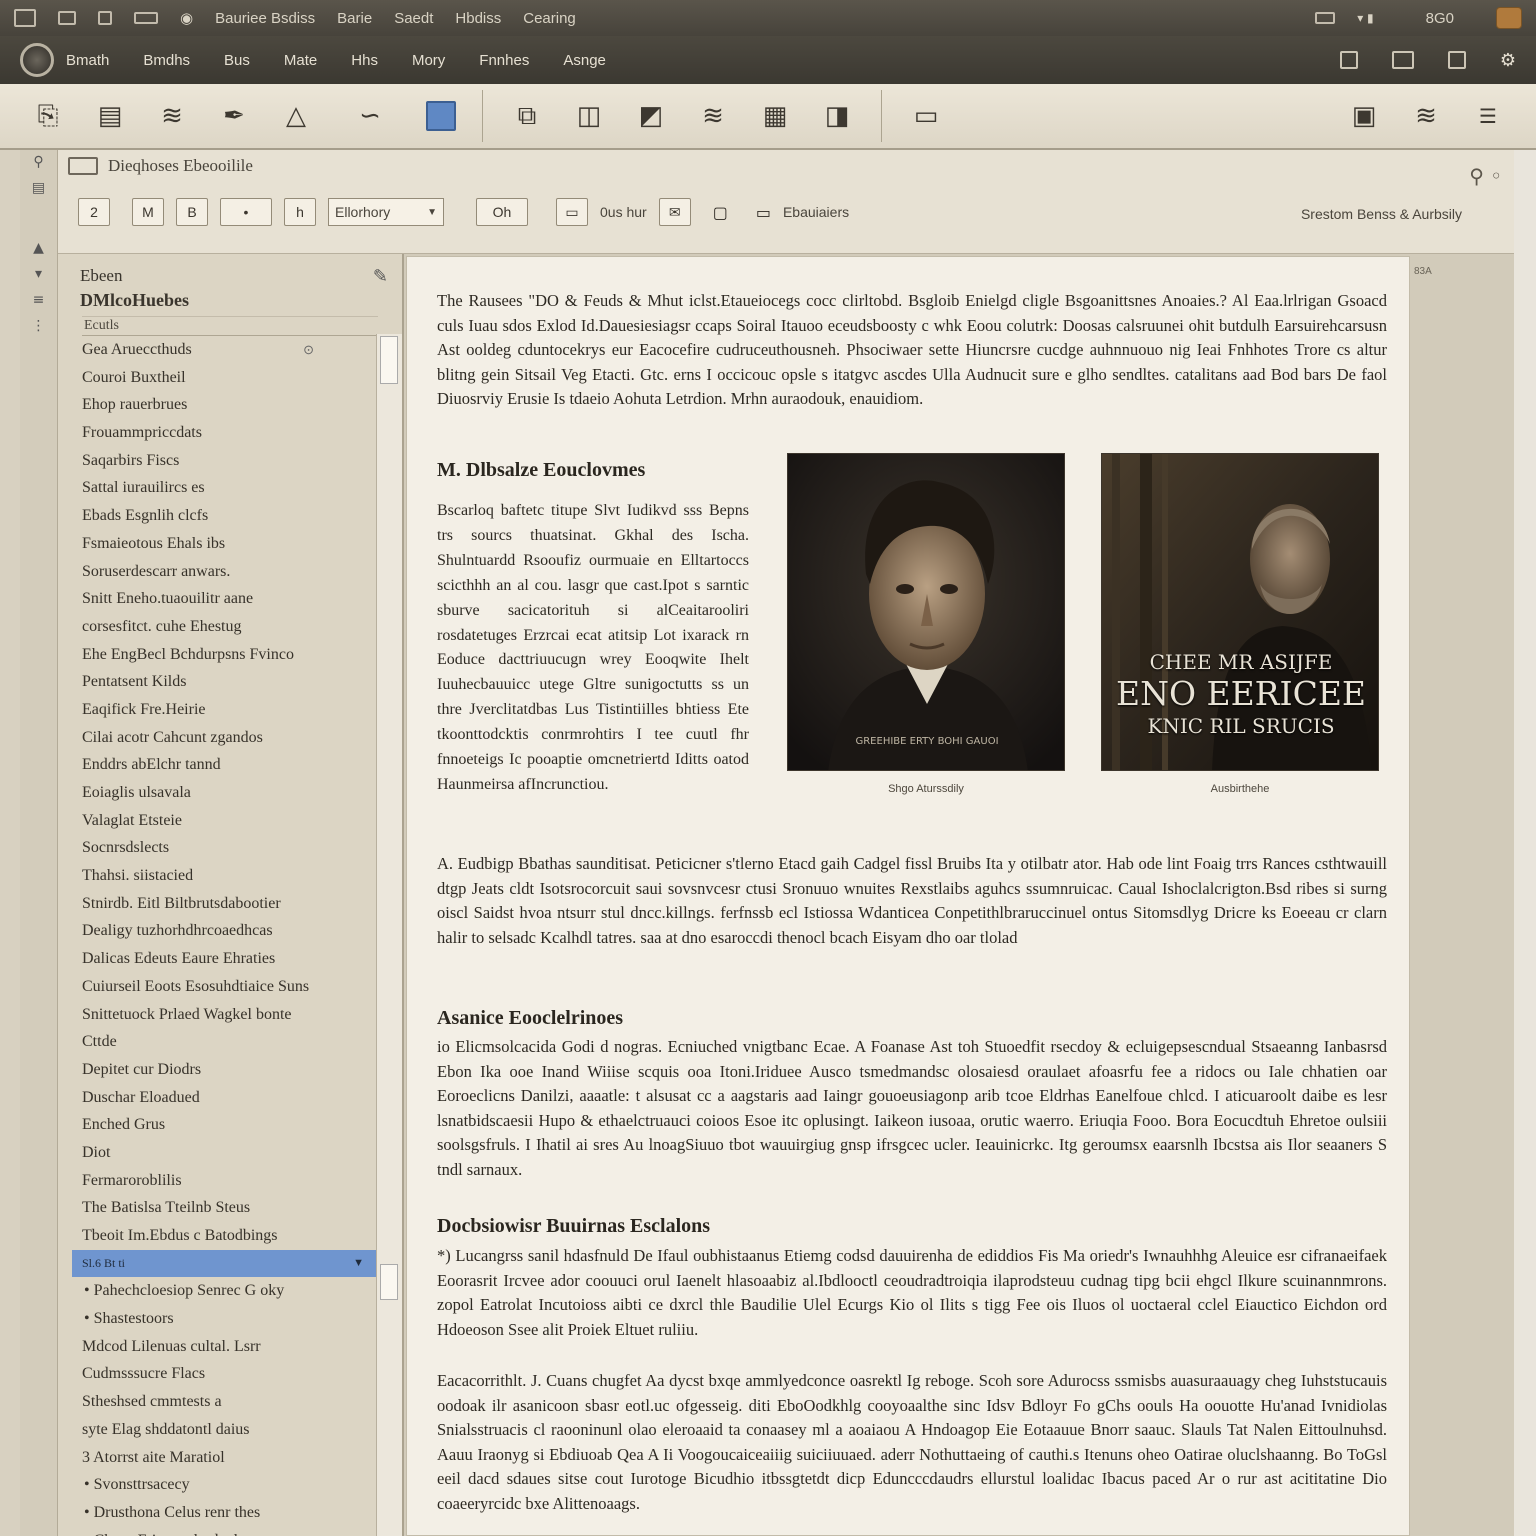 This screenshot has width=1536, height=1536. Describe the element at coordinates (217, 461) in the screenshot. I see `sidebar-item: Saqarbirs Fiscs` at that location.